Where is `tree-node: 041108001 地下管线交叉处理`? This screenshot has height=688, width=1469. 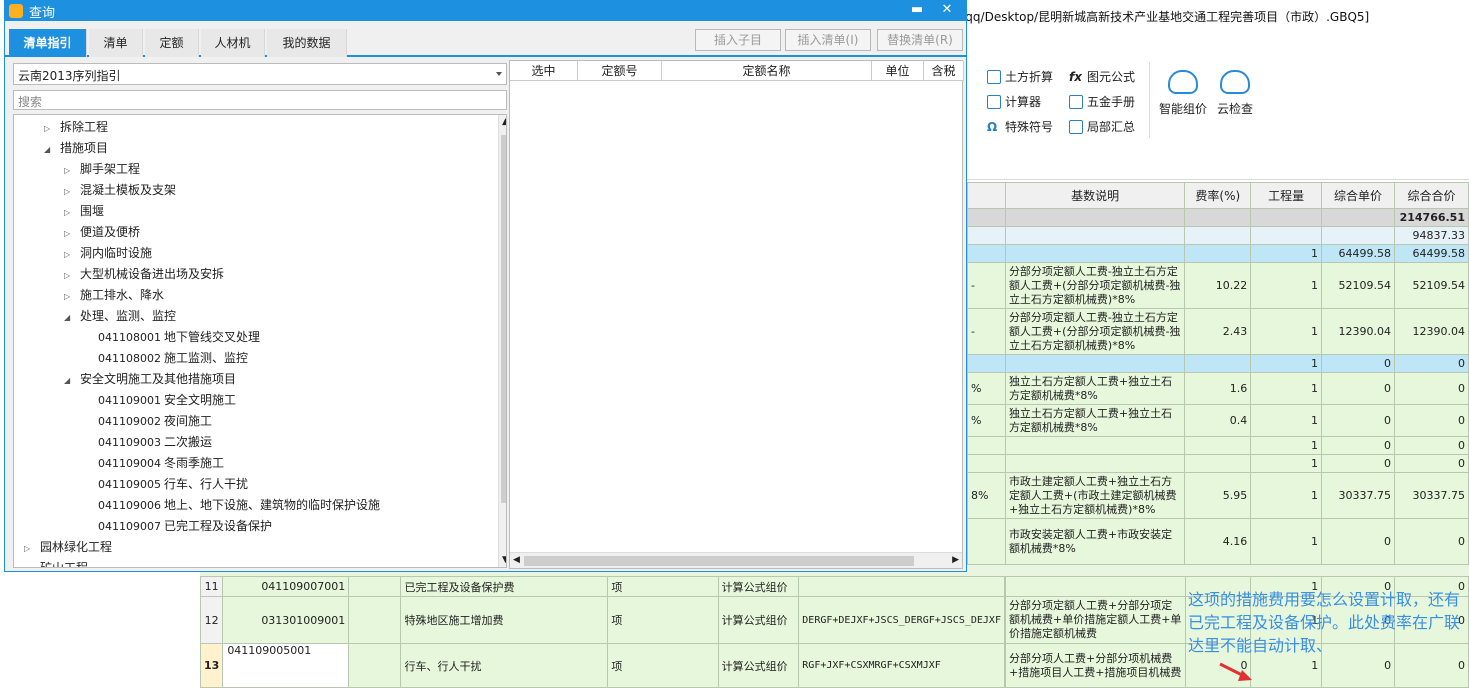 tree-node: 041108001 地下管线交叉处理 is located at coordinates (179, 337).